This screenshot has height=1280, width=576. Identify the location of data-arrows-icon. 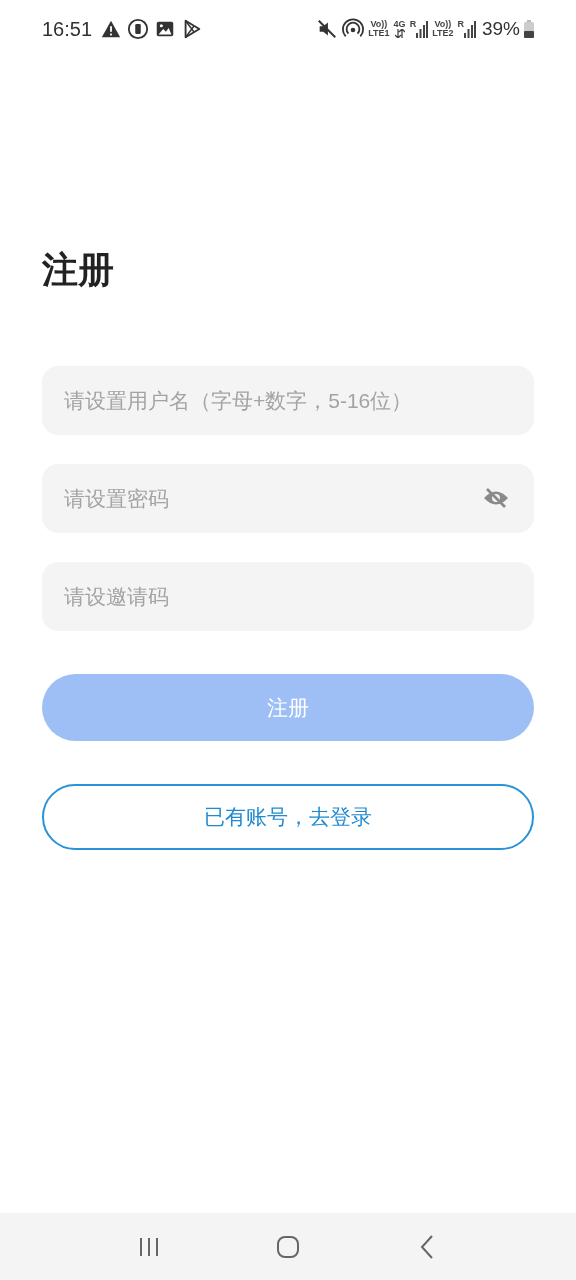
(399, 33).